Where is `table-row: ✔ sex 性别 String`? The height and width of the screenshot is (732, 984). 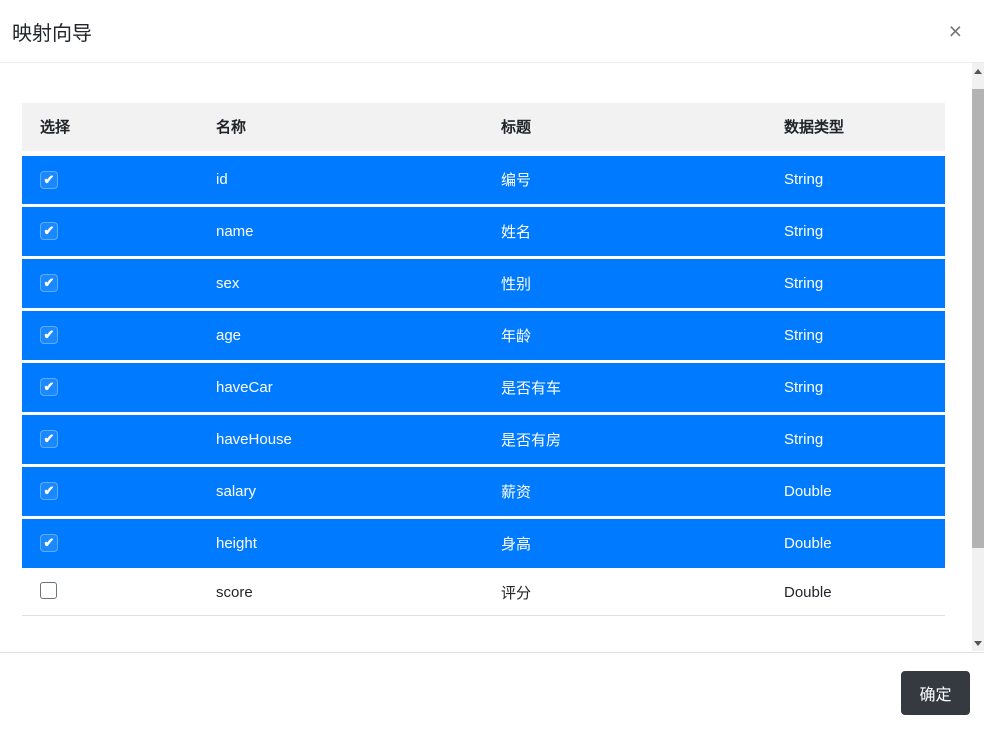
table-row: ✔ sex 性别 String is located at coordinates (483, 284).